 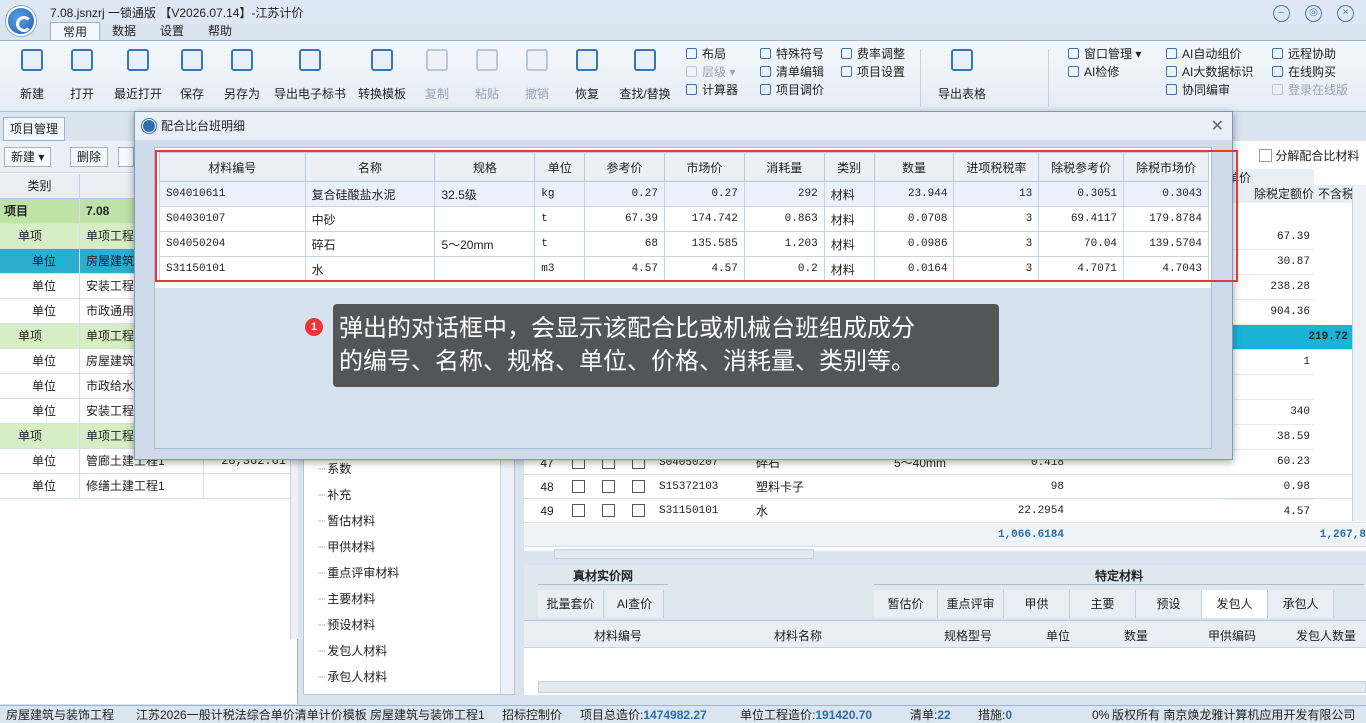 What do you see at coordinates (792, 54) in the screenshot?
I see `special-symbol-button: 特殊符号` at bounding box center [792, 54].